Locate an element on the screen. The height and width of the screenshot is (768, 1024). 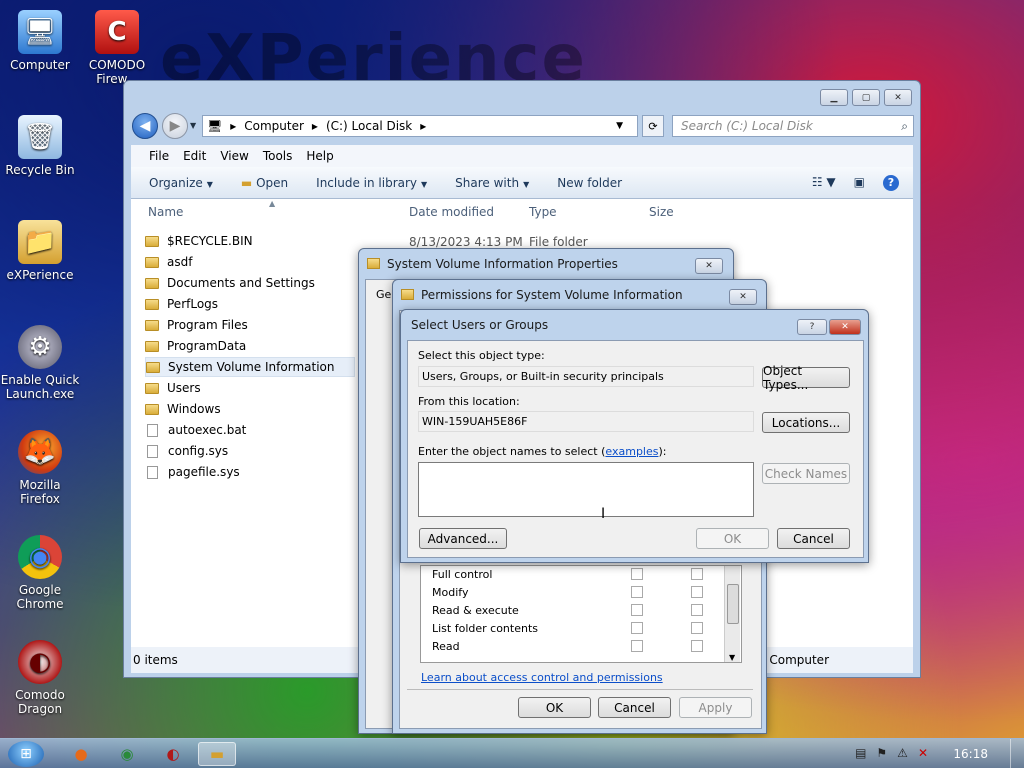
open-button: ▬ Open is located at coordinates (264, 183).